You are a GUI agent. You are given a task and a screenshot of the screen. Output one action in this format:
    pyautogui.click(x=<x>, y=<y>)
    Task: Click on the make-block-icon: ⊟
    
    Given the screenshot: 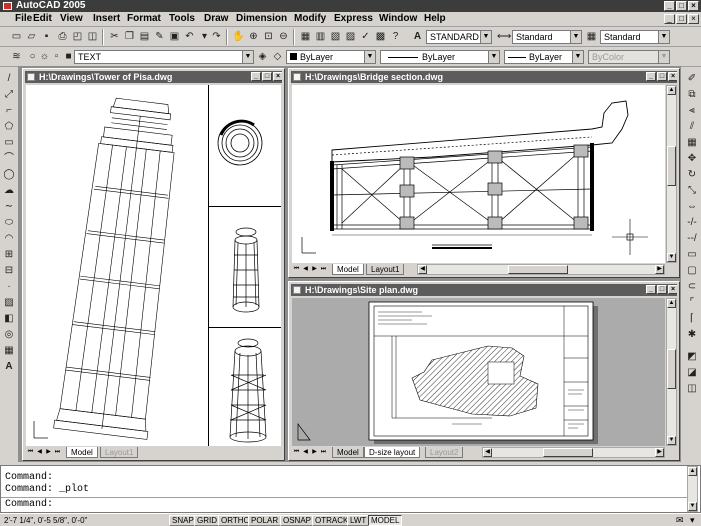 What is the action you would take?
    pyautogui.click(x=9, y=271)
    